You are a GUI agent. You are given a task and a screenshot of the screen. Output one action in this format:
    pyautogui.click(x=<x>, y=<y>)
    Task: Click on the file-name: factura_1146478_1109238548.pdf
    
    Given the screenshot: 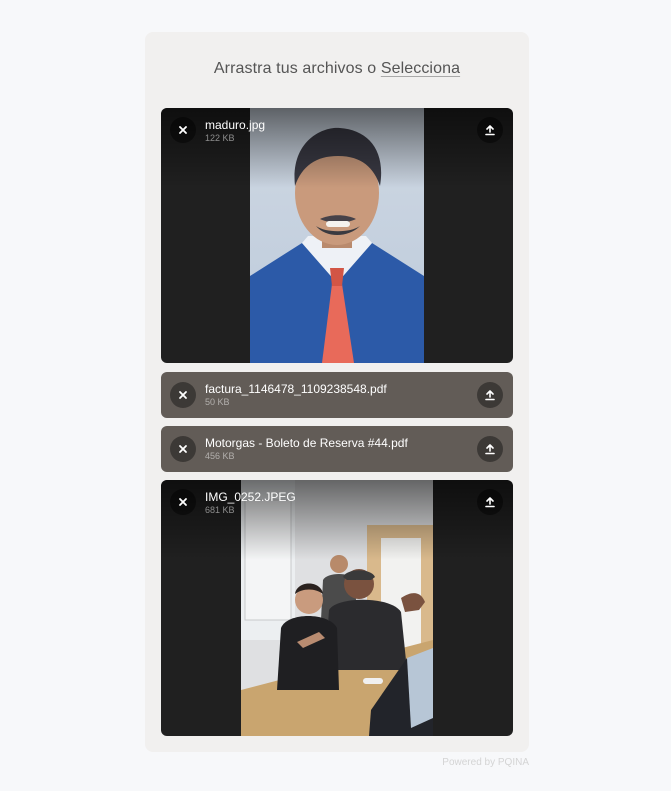 What is the action you would take?
    pyautogui.click(x=296, y=389)
    